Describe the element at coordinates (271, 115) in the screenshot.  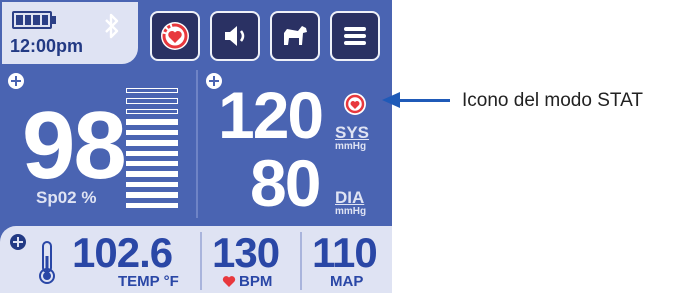
I see `systolic-value: 120` at that location.